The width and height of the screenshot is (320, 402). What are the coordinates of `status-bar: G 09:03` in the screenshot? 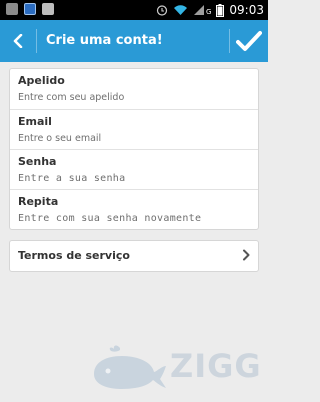 It's located at (134, 10).